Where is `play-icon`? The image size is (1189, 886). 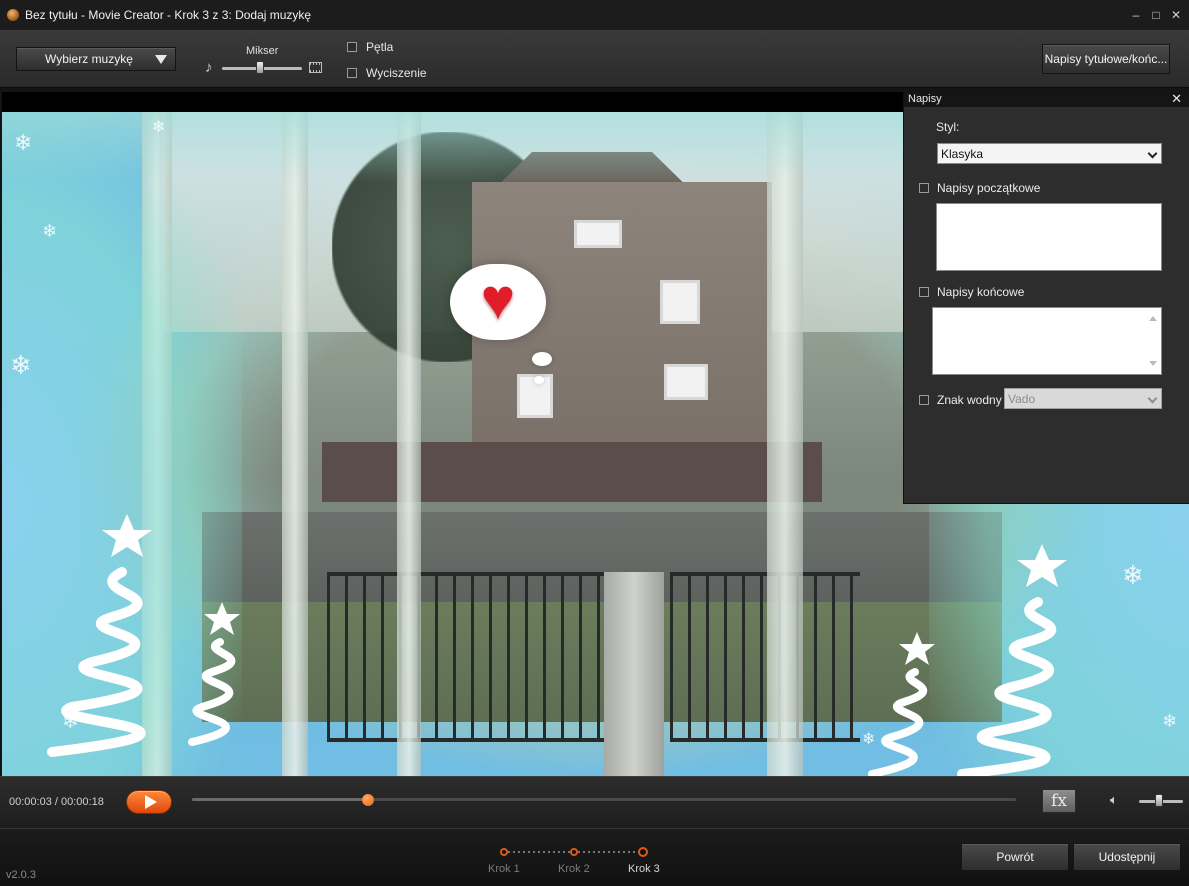 play-icon is located at coordinates (150, 802).